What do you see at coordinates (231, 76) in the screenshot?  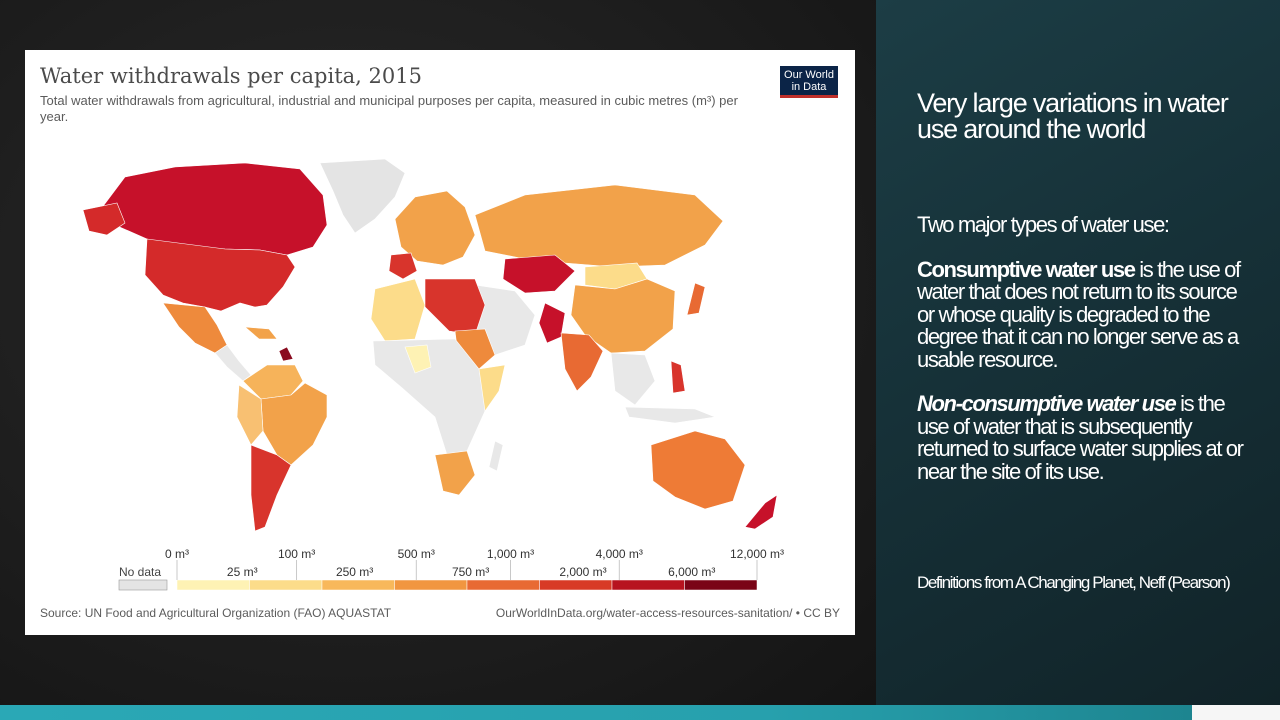 I see `chart-title: Water withdrawals per capita, 2015` at bounding box center [231, 76].